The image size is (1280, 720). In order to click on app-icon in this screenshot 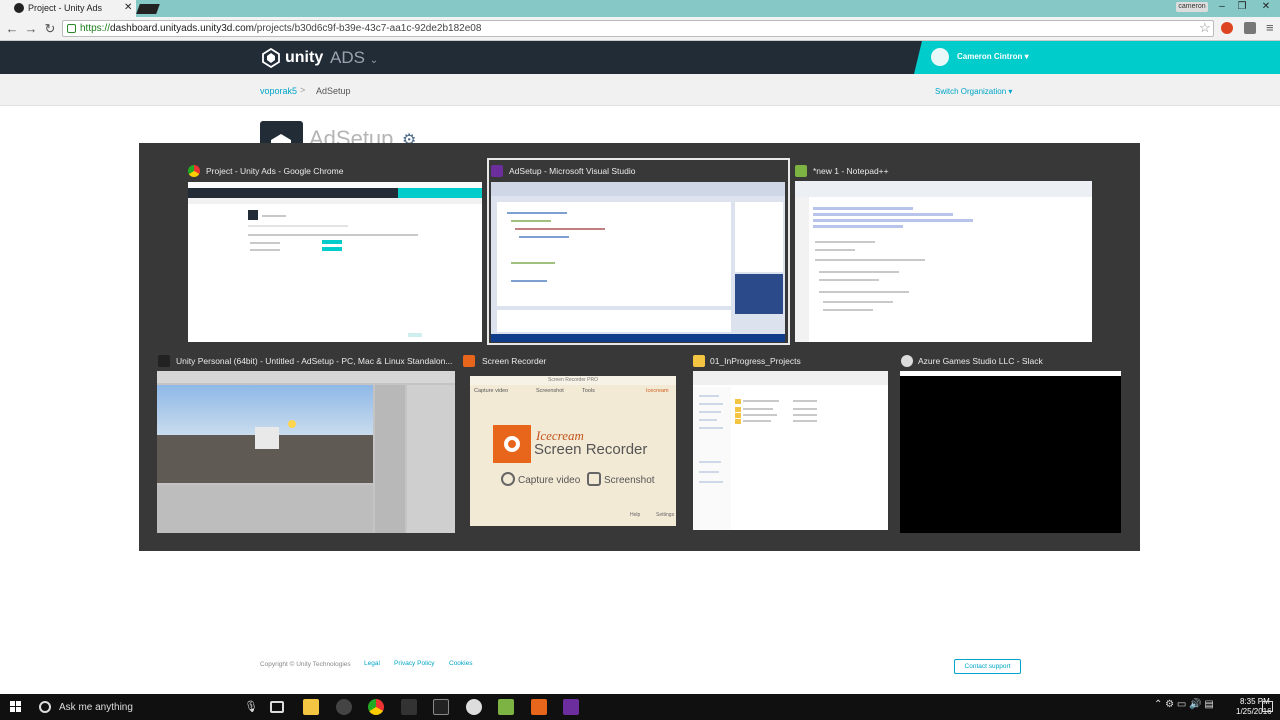, I will do `click(344, 707)`.